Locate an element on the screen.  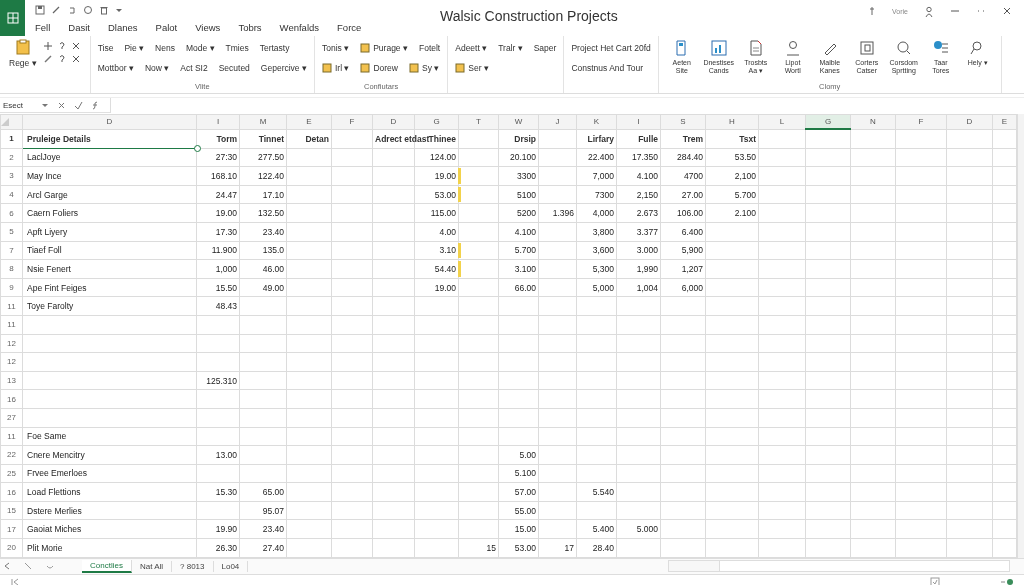
name-box: Esect is located at coordinates (15, 105).